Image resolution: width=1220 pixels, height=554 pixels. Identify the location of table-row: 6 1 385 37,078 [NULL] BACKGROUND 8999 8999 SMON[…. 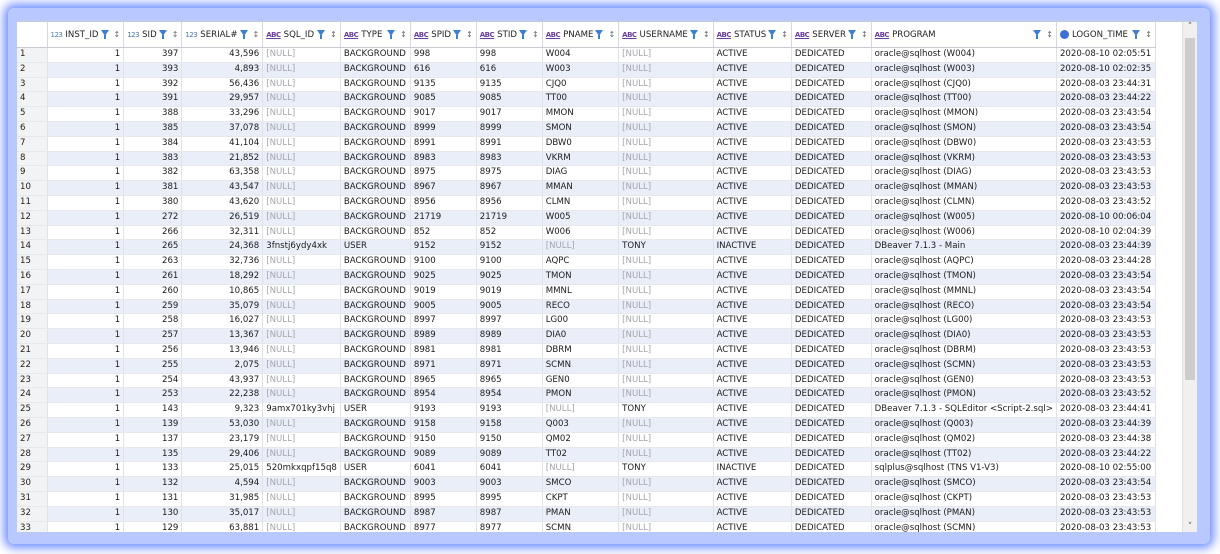
(586, 129).